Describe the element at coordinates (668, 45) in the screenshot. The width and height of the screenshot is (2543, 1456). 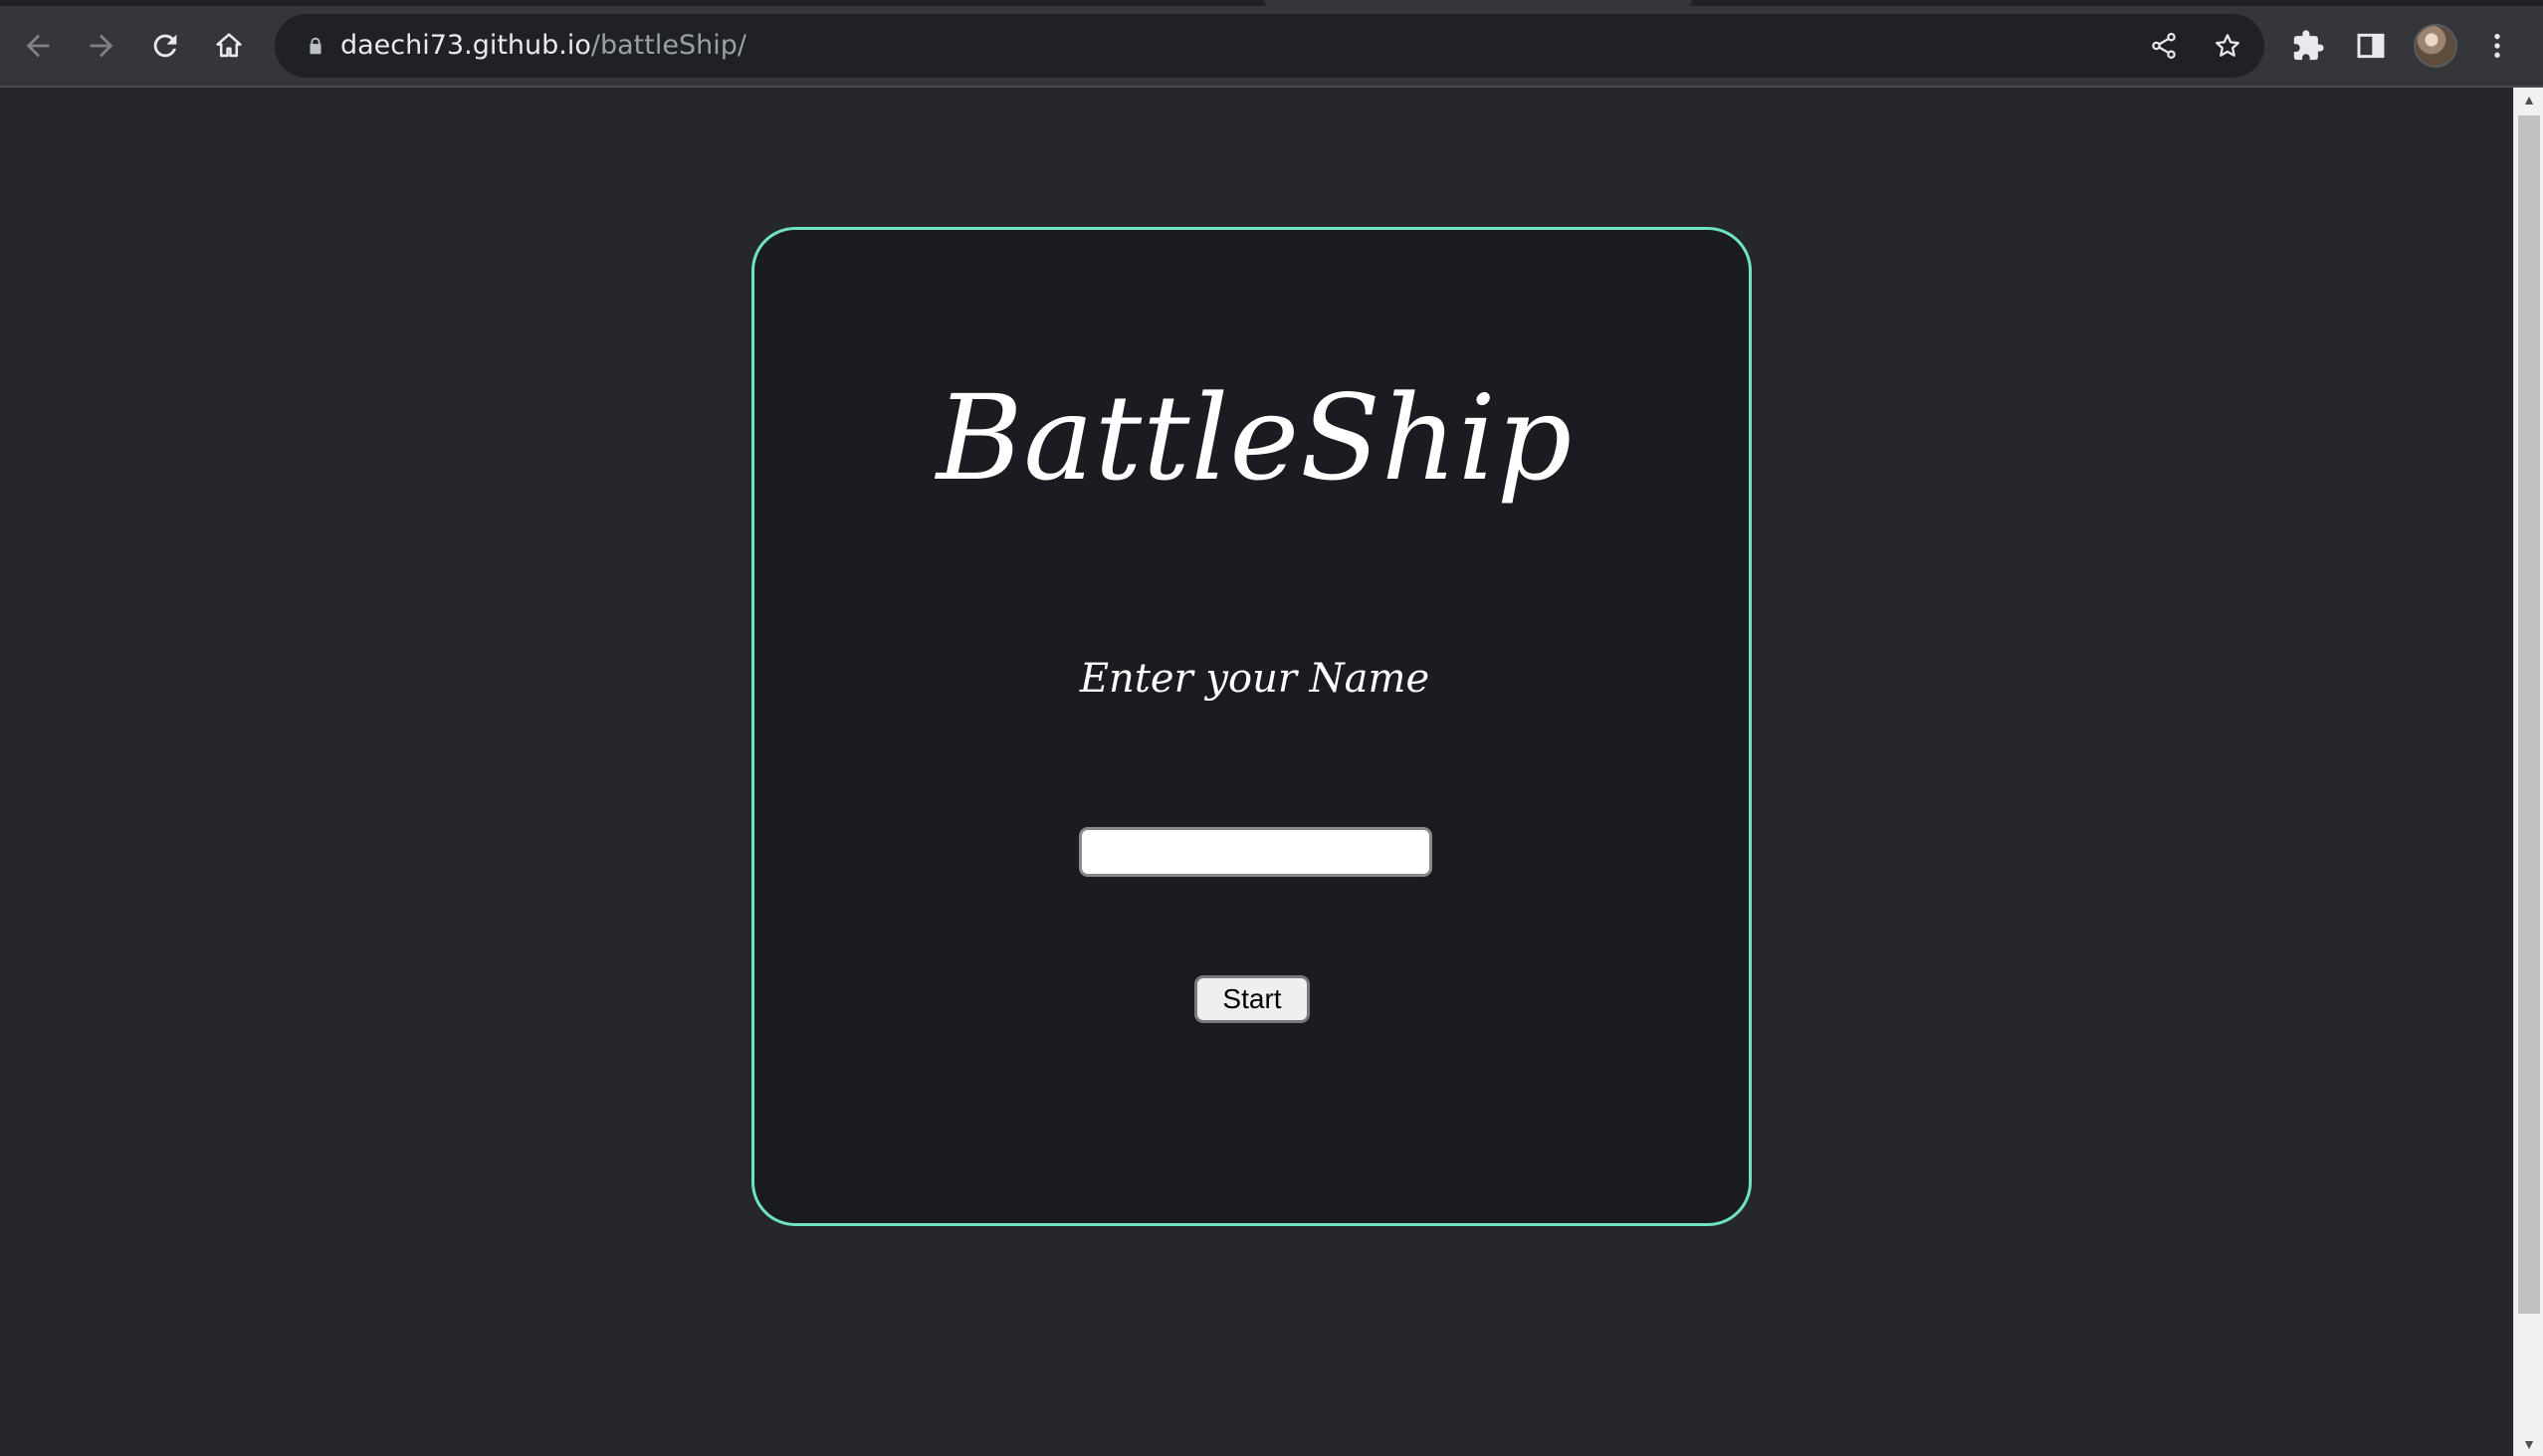
I see `url-path: /battleShip/` at that location.